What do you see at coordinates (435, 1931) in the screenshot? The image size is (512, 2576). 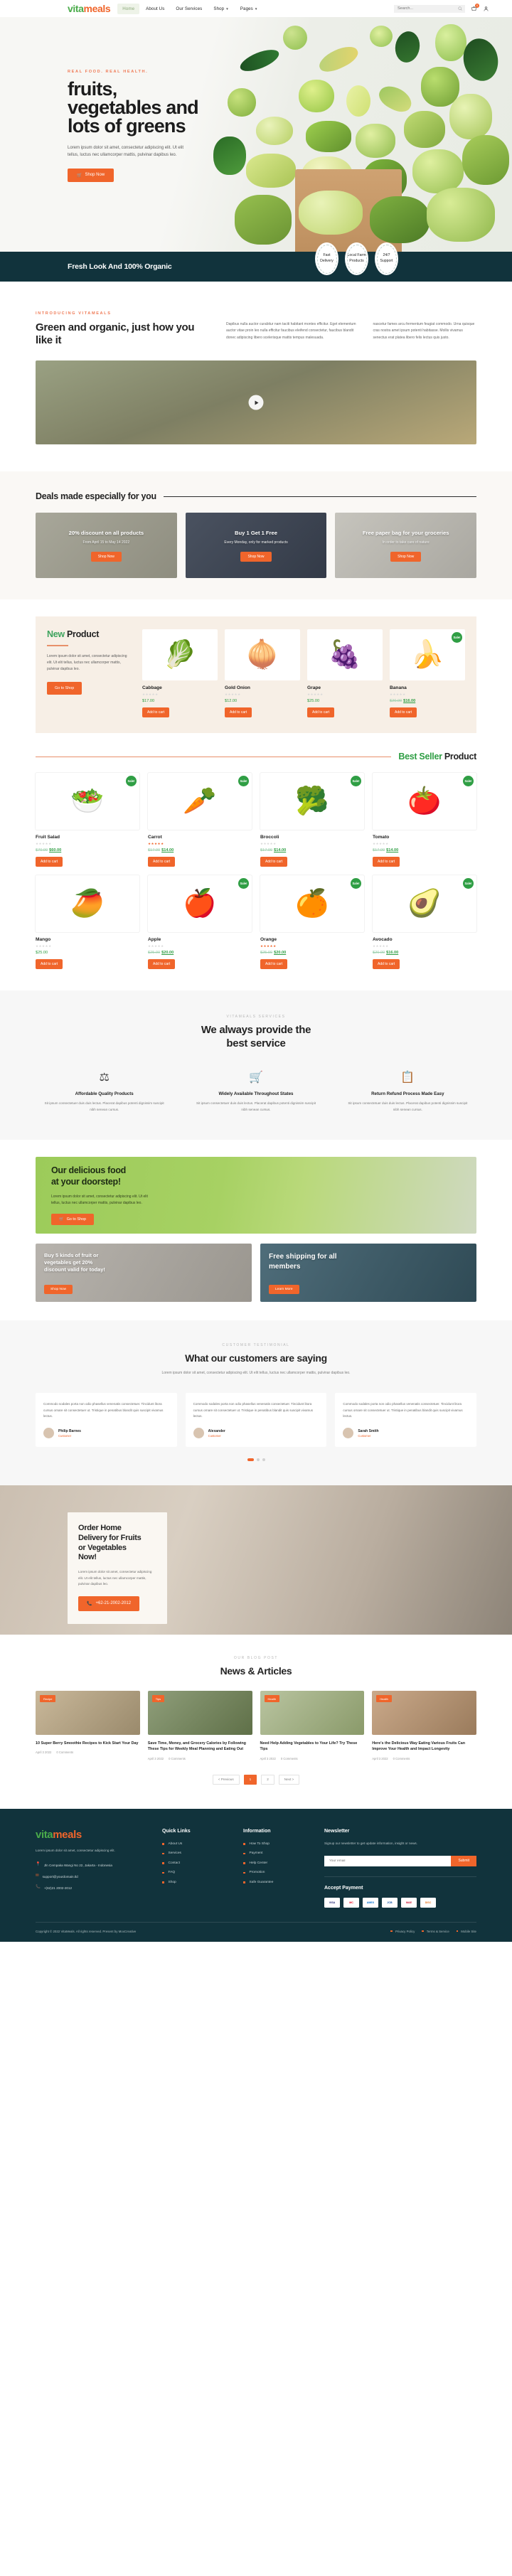 I see `footer-bottom-link: Terms & Service` at bounding box center [435, 1931].